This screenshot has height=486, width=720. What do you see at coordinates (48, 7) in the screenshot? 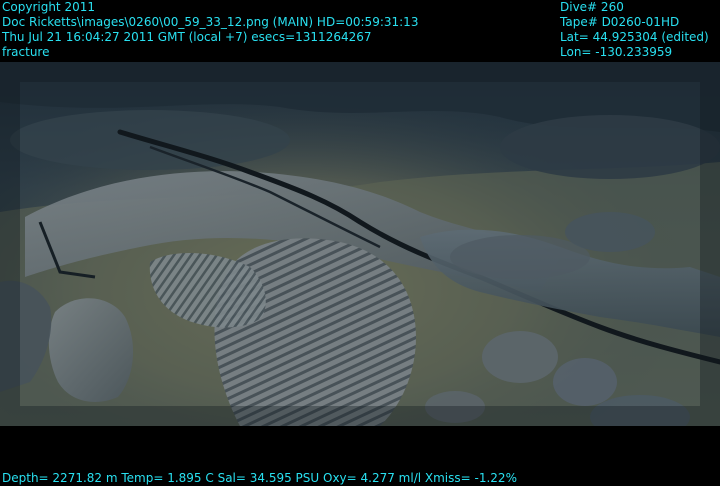
I see `copyright-text: Copyright 2011` at bounding box center [48, 7].